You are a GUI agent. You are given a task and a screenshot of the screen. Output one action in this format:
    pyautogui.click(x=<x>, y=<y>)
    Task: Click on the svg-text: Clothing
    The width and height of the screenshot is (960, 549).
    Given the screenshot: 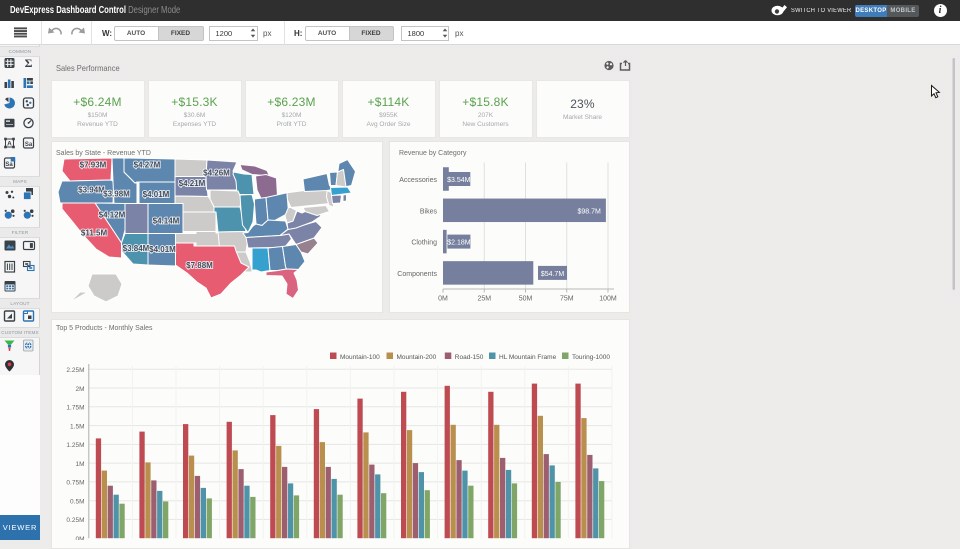 What is the action you would take?
    pyautogui.click(x=424, y=243)
    